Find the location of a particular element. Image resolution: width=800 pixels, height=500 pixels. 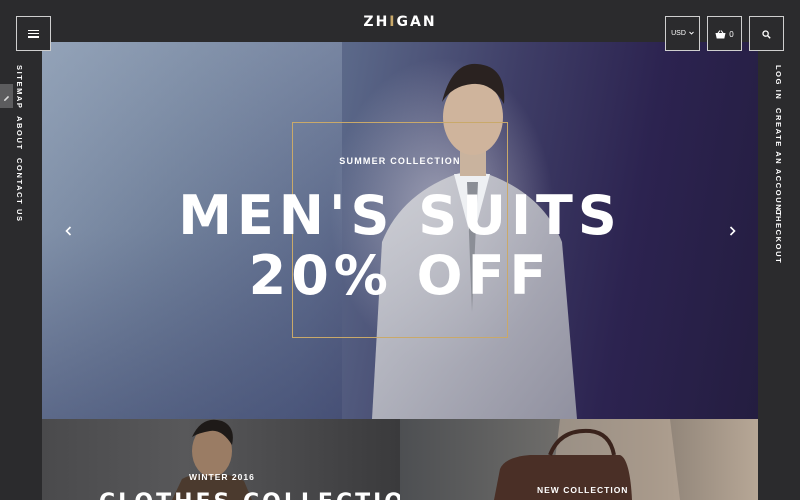

edit-tab is located at coordinates (6, 96).